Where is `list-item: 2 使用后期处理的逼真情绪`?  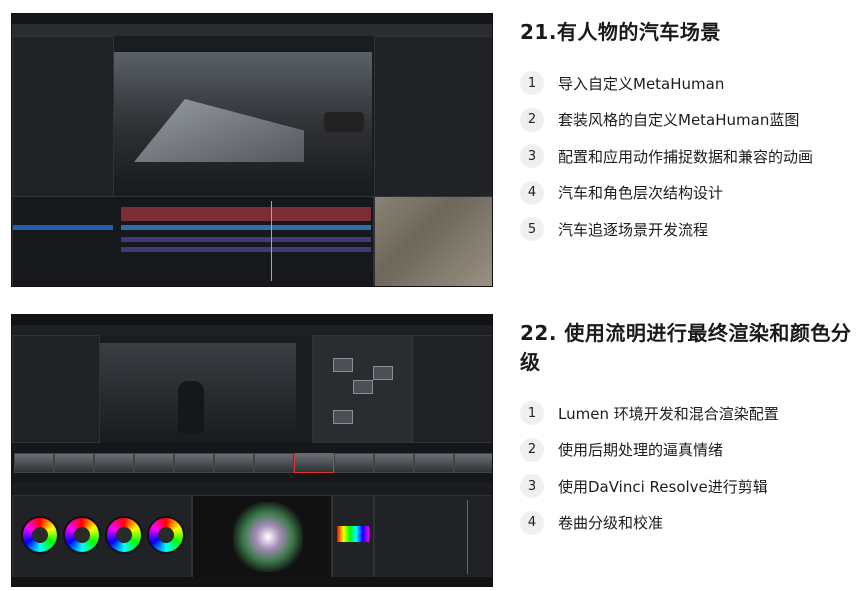
list-item: 2 使用后期处理的逼真情绪 is located at coordinates (690, 450).